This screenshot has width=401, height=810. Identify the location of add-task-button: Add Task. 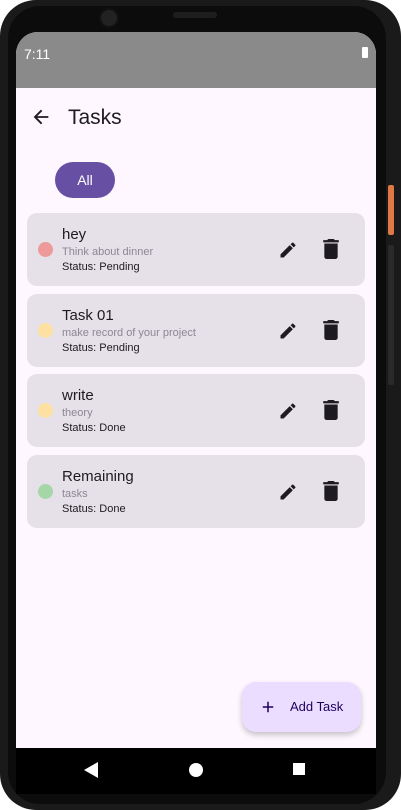
(301, 707).